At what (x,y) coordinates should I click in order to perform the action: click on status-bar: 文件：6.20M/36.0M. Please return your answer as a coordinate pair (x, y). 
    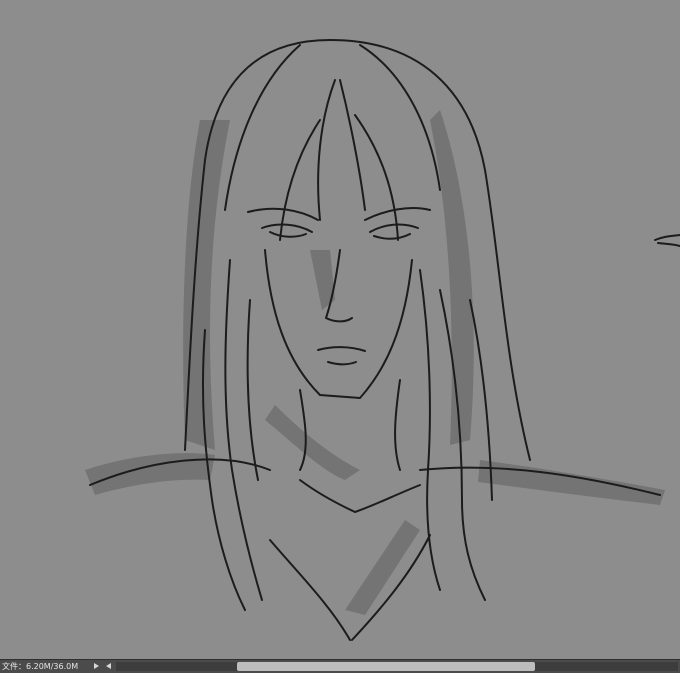
    Looking at the image, I should click on (340, 666).